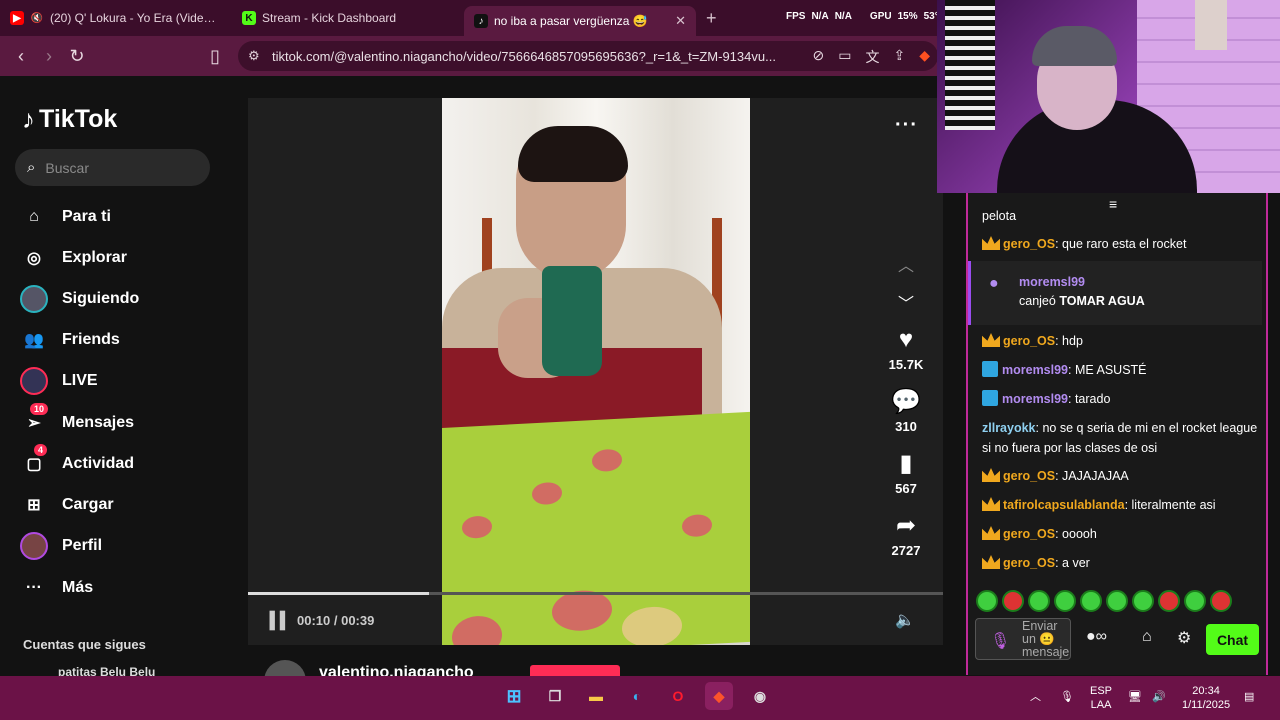 The width and height of the screenshot is (1280, 720). Describe the element at coordinates (906, 302) in the screenshot. I see `next-video-icon: ﹀` at that location.